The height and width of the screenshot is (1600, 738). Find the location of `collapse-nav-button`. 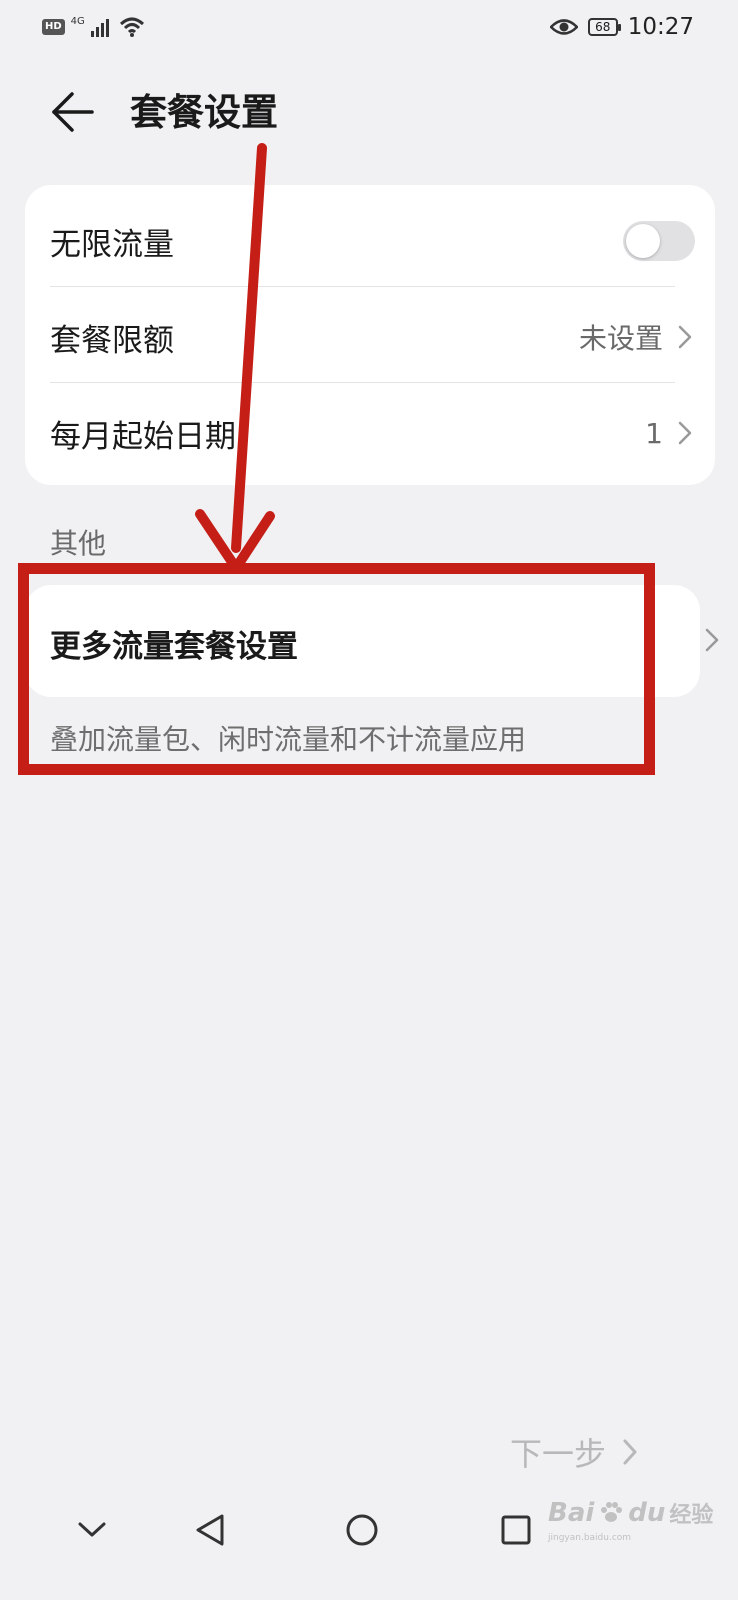

collapse-nav-button is located at coordinates (92, 1530).